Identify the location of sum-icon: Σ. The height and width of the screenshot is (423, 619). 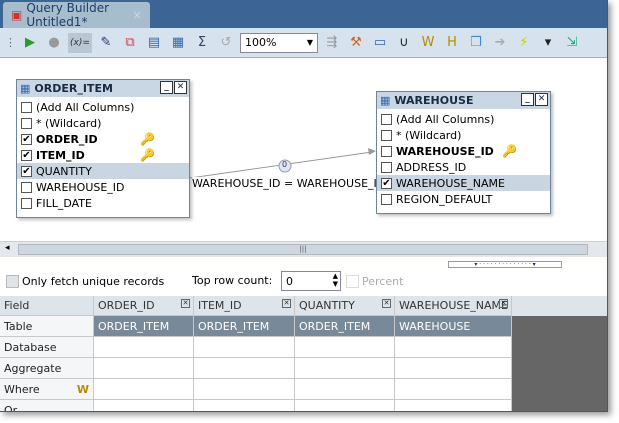
(202, 43).